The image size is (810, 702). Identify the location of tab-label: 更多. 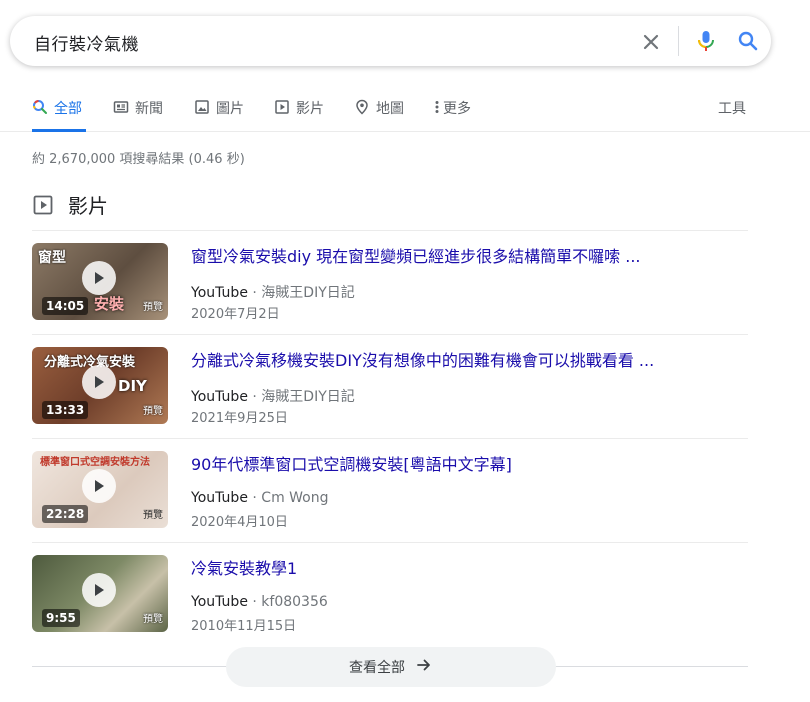
(457, 109).